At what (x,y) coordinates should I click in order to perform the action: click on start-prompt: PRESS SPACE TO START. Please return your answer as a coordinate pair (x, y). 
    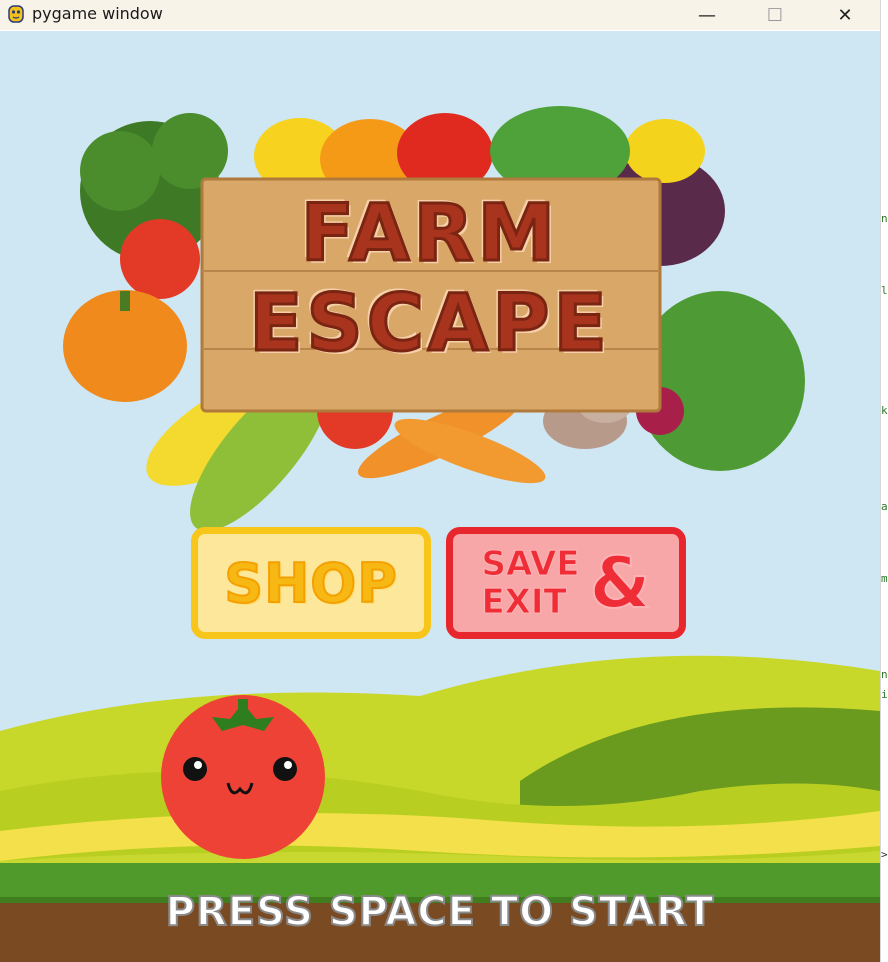
    Looking at the image, I should click on (440, 912).